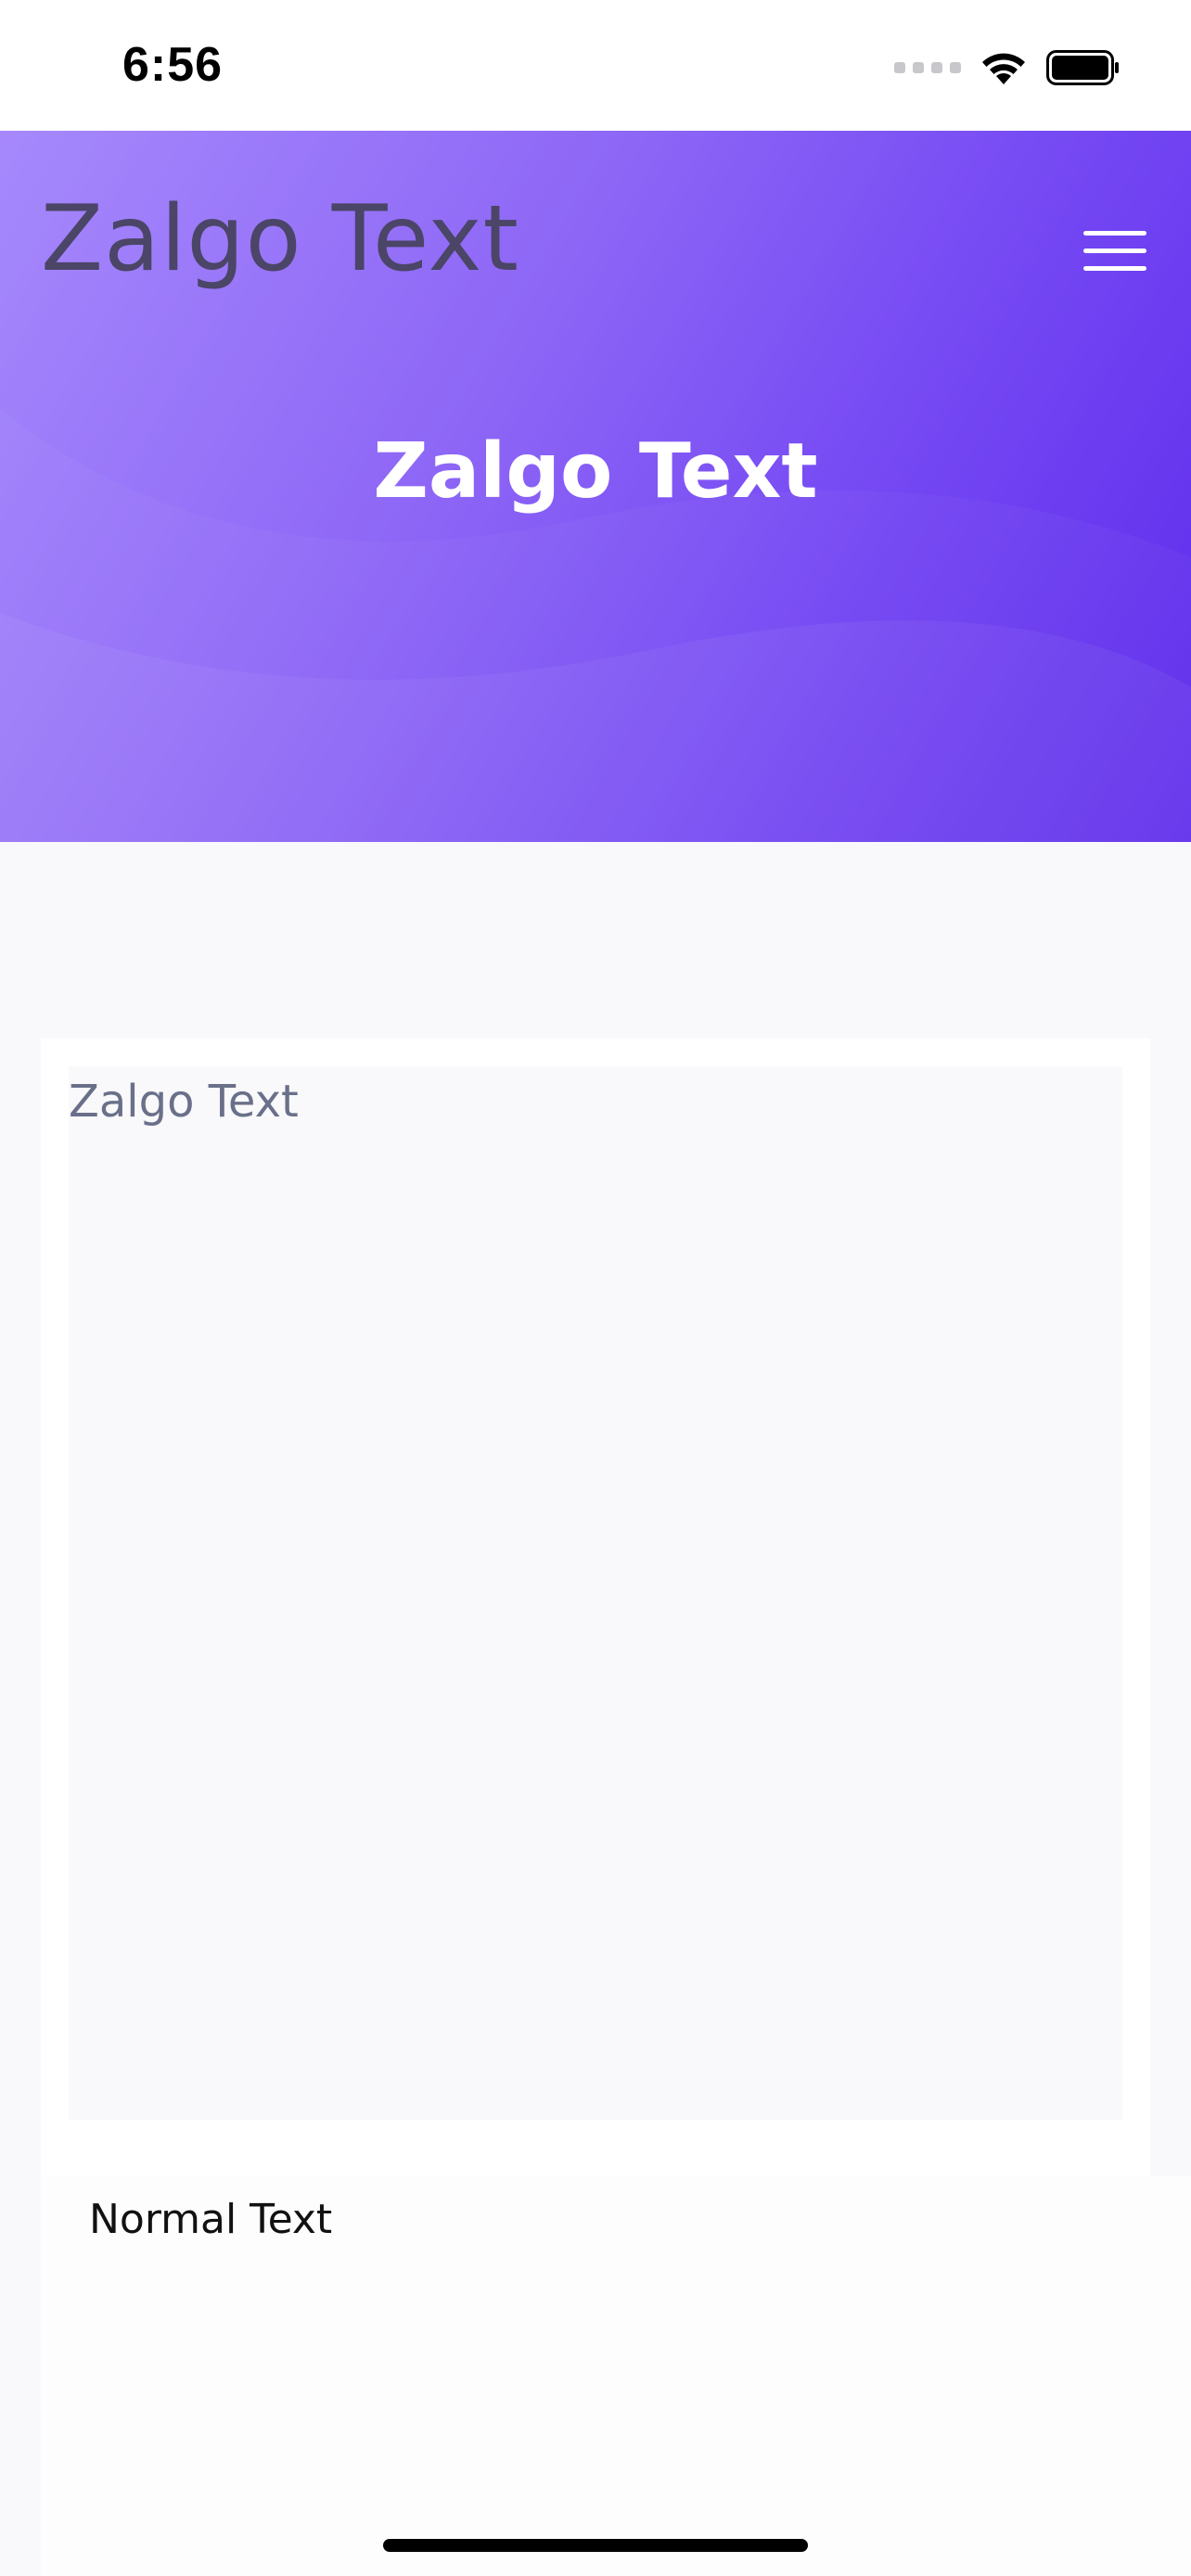 This screenshot has height=2576, width=1191. What do you see at coordinates (595, 472) in the screenshot?
I see `hero-title: Zalgo Text` at bounding box center [595, 472].